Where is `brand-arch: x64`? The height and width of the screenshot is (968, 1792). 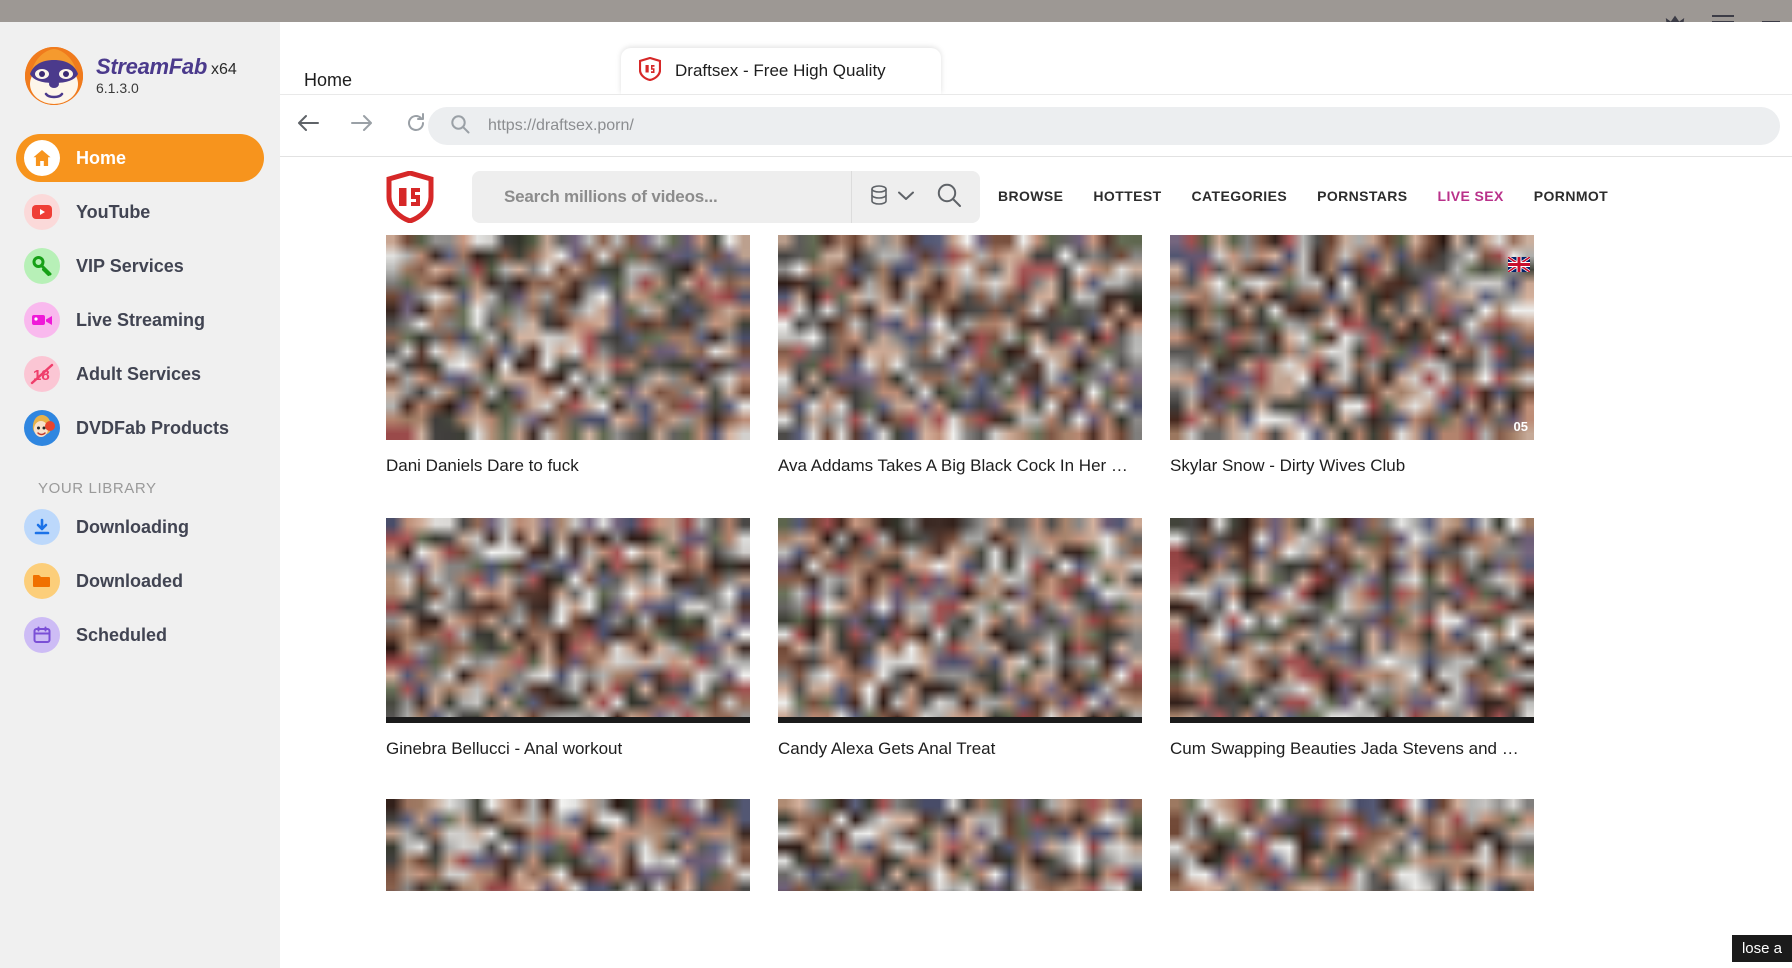
brand-arch: x64 is located at coordinates (224, 70).